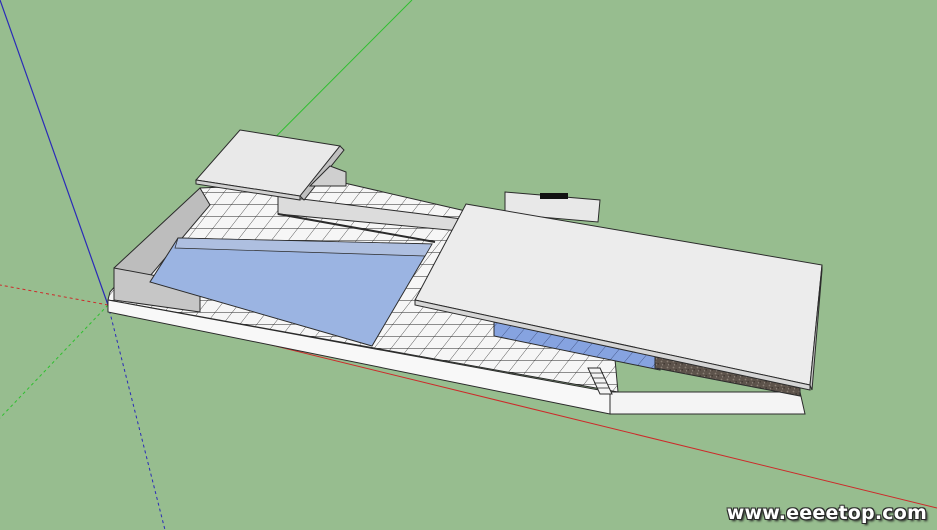 This screenshot has height=530, width=937. I want to click on watermark-text: www.eeeetop.com, so click(826, 513).